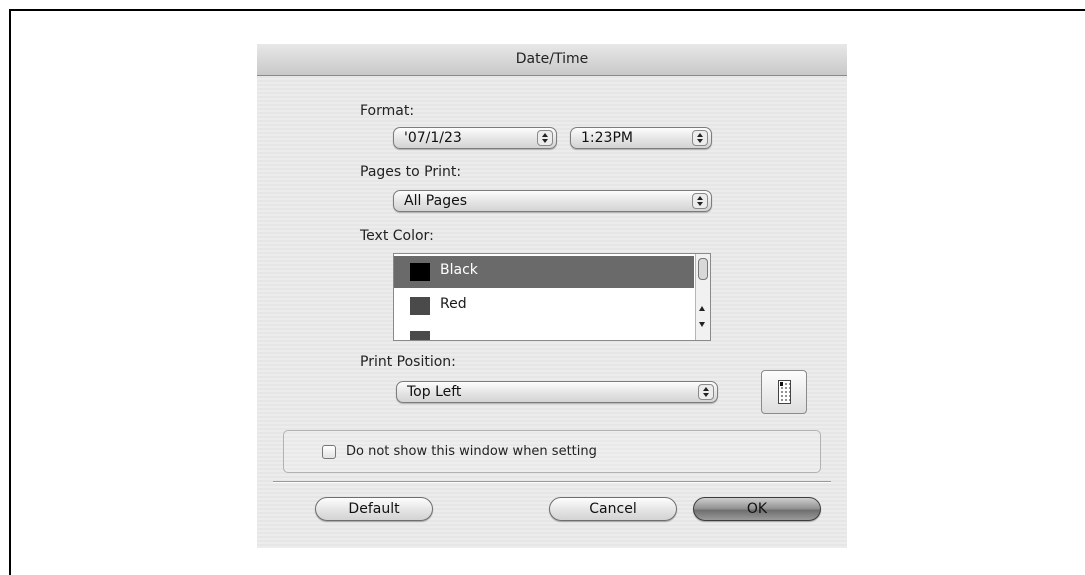 The image size is (1085, 575). Describe the element at coordinates (374, 509) in the screenshot. I see `default-button: Default` at that location.